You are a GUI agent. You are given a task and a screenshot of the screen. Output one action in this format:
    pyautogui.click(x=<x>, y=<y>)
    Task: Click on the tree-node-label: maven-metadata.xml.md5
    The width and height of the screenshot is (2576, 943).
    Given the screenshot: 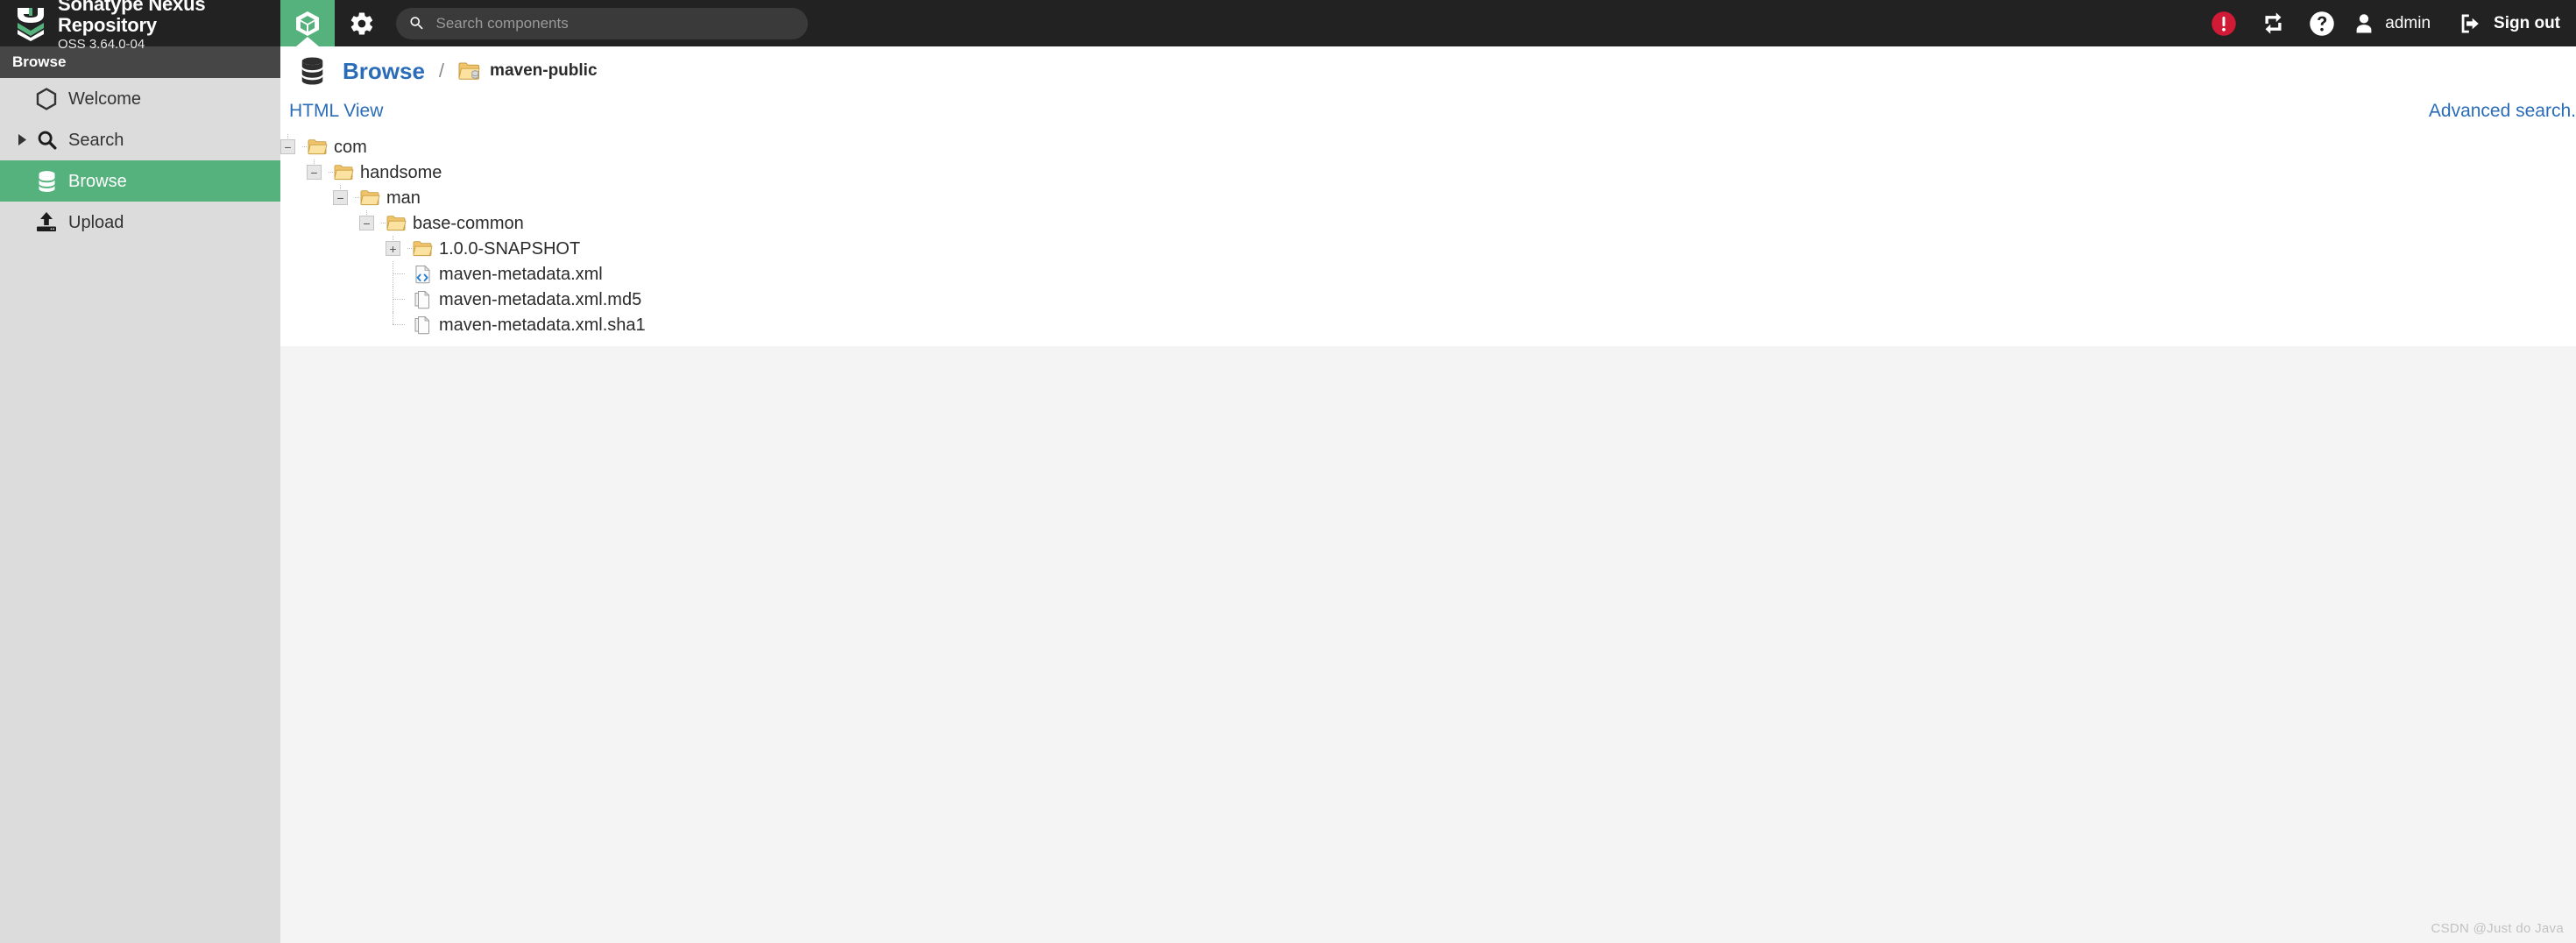 What is the action you would take?
    pyautogui.click(x=540, y=299)
    